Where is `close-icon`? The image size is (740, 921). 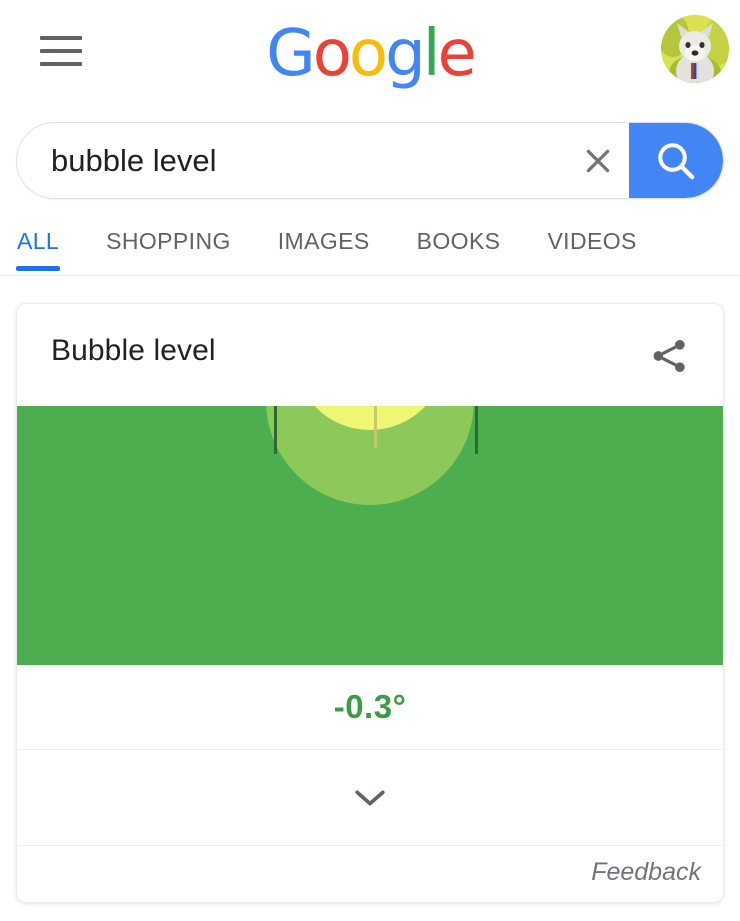 close-icon is located at coordinates (598, 161).